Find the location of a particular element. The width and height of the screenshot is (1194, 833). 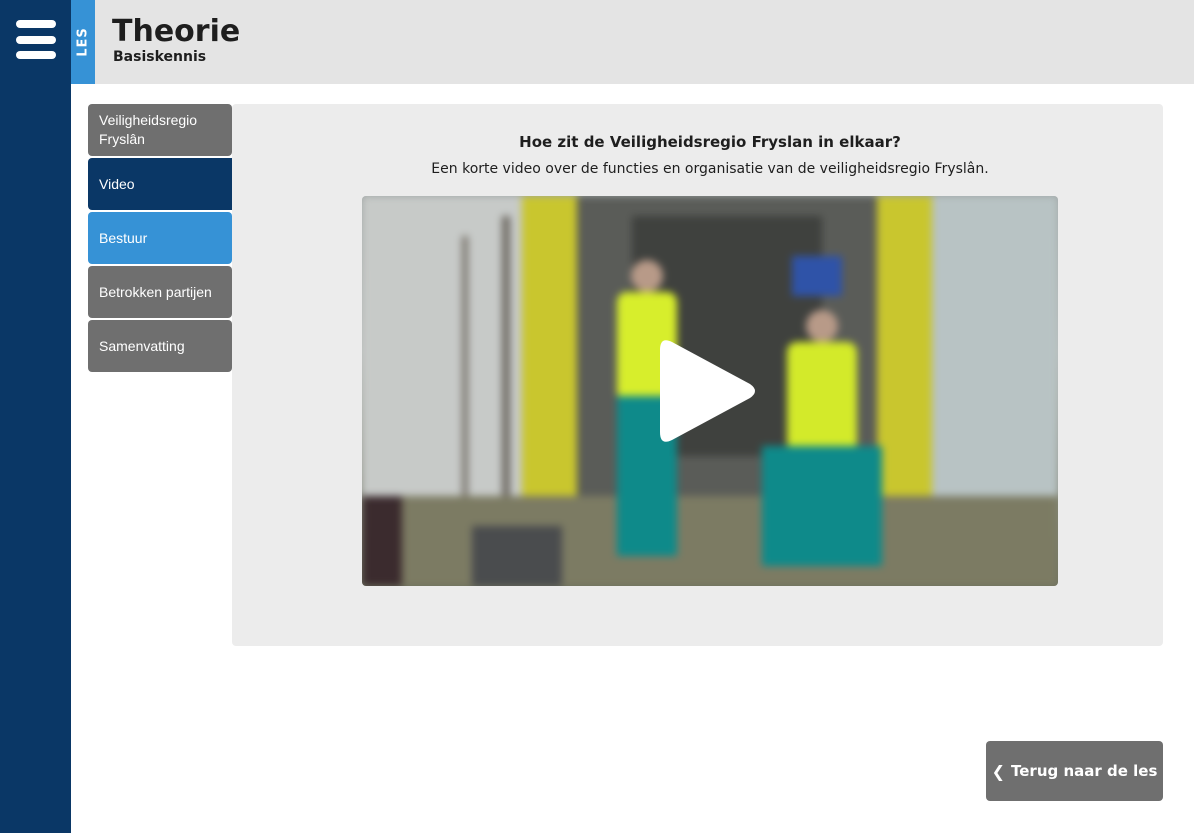

menu-item-label: Veiligheidsregio Fryslân is located at coordinates (148, 129).